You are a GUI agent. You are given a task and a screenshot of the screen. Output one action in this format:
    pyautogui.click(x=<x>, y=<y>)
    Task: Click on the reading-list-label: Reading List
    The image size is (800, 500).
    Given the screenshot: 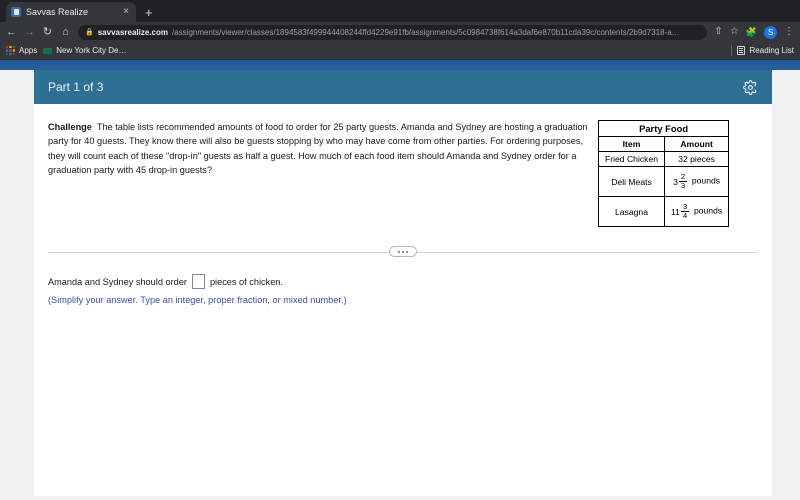 What is the action you would take?
    pyautogui.click(x=772, y=50)
    